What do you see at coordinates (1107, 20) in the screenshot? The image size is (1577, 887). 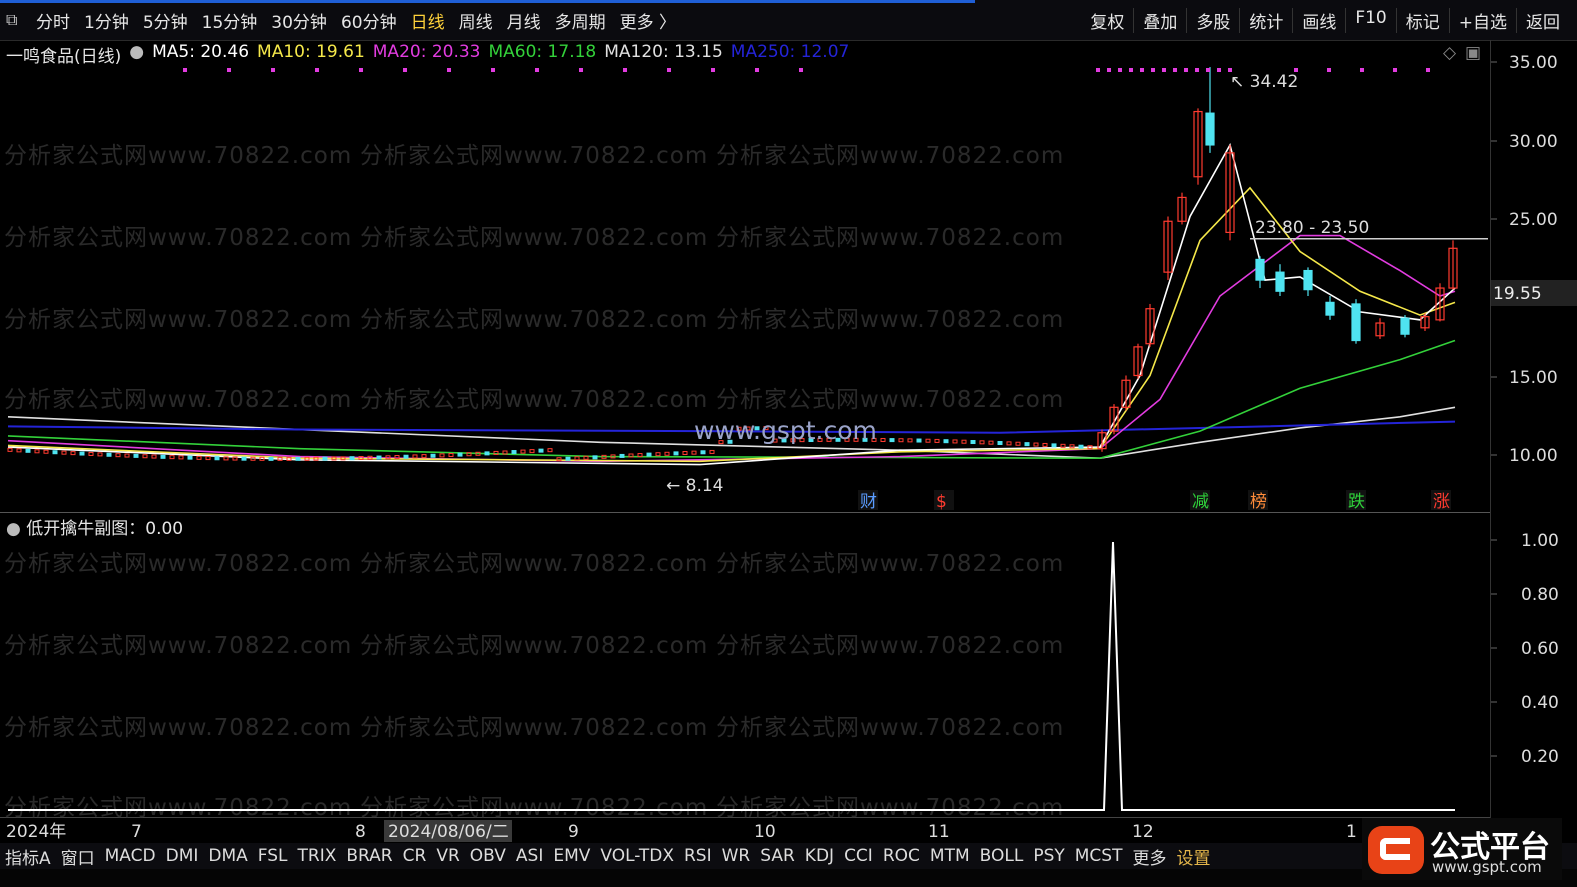 I see `tool-button-0: 复权` at bounding box center [1107, 20].